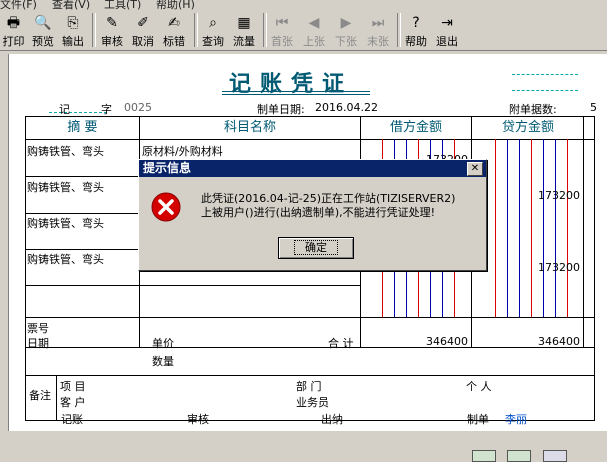  I want to click on preview-button: 🔍 预览, so click(43, 30).